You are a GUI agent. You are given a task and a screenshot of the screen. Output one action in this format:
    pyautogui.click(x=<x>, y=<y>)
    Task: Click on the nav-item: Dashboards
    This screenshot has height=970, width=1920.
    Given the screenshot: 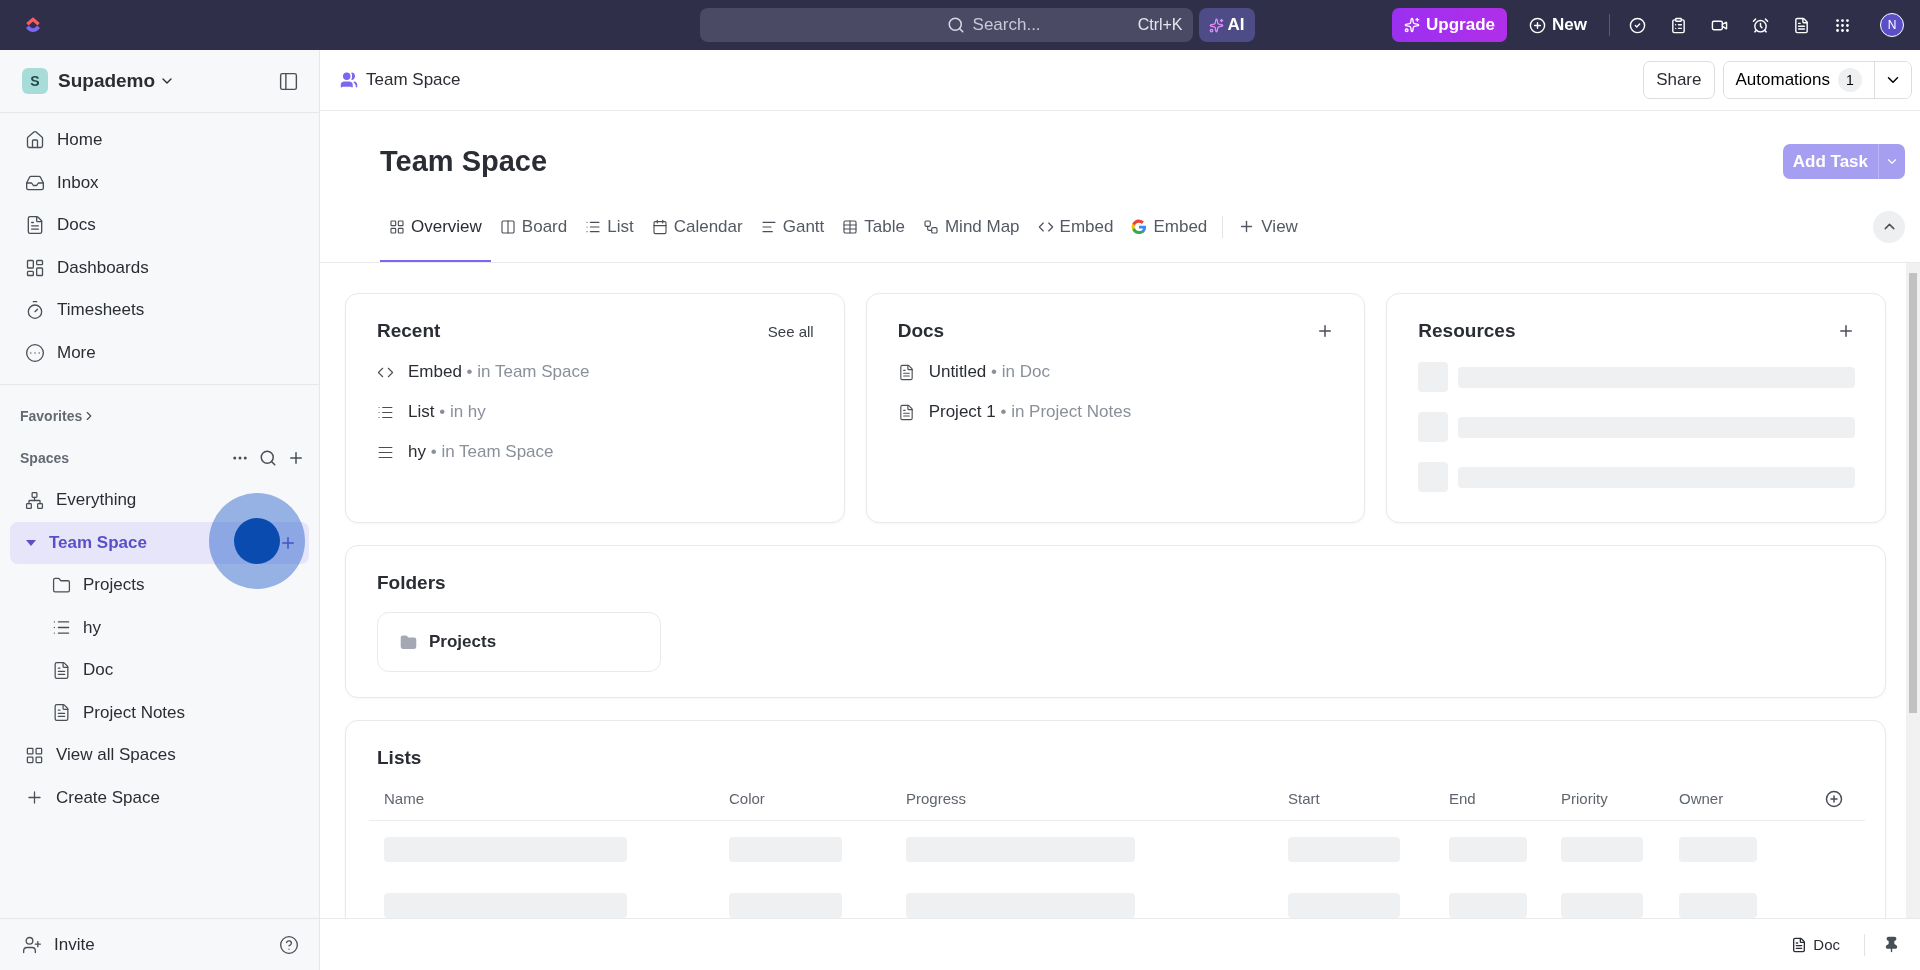 What is the action you would take?
    pyautogui.click(x=159, y=267)
    